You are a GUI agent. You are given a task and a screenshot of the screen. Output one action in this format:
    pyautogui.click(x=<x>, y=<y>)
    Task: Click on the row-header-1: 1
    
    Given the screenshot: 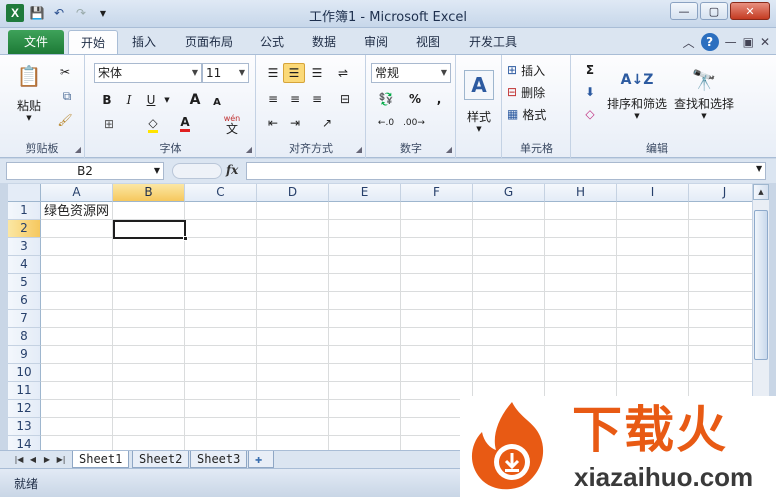 What is the action you would take?
    pyautogui.click(x=24, y=211)
    